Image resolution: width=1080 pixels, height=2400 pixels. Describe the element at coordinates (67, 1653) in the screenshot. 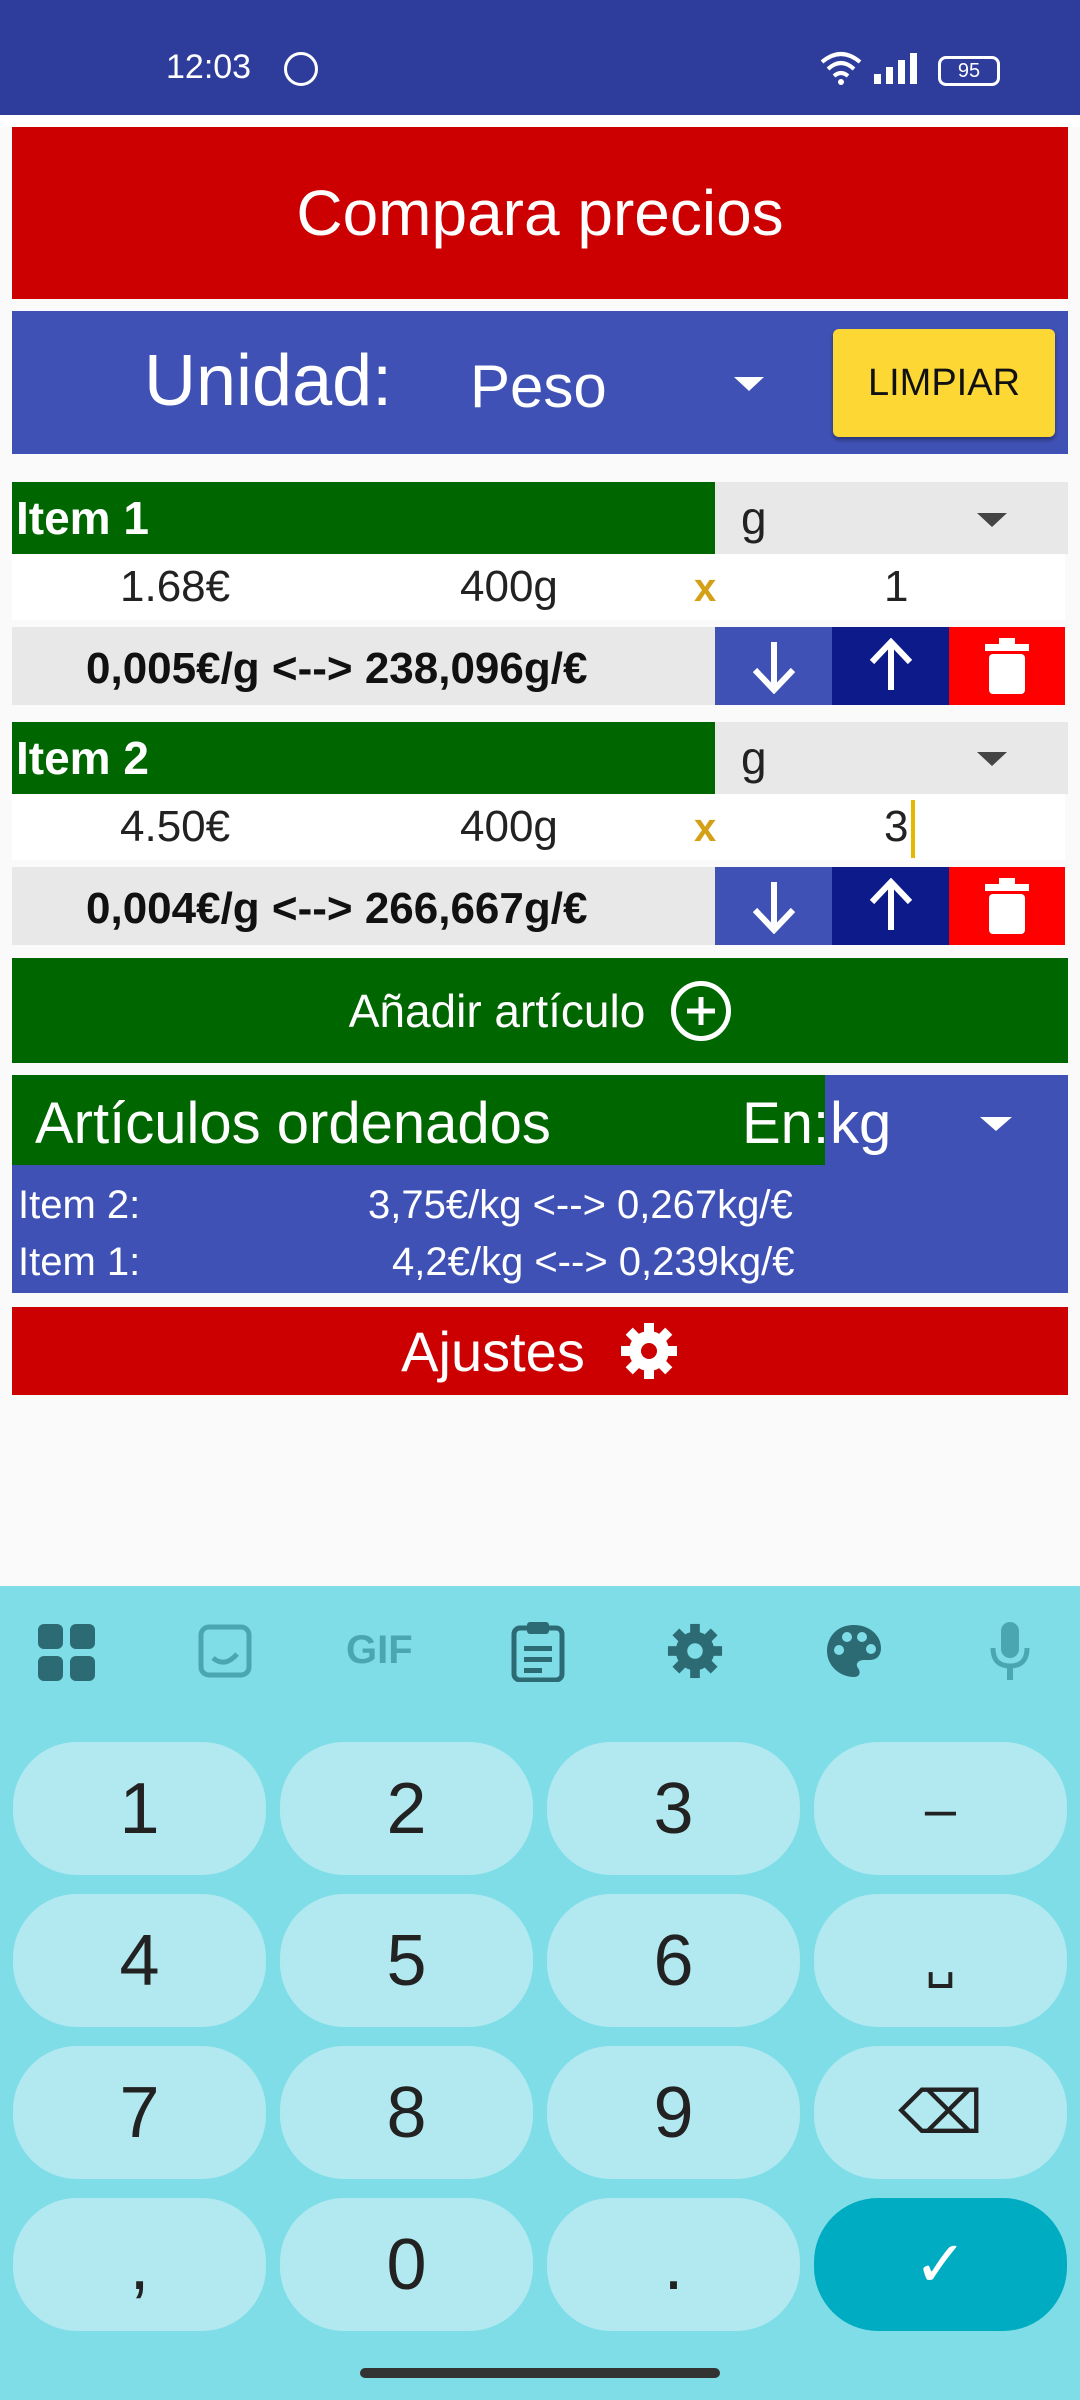

I see `apps-icon` at that location.